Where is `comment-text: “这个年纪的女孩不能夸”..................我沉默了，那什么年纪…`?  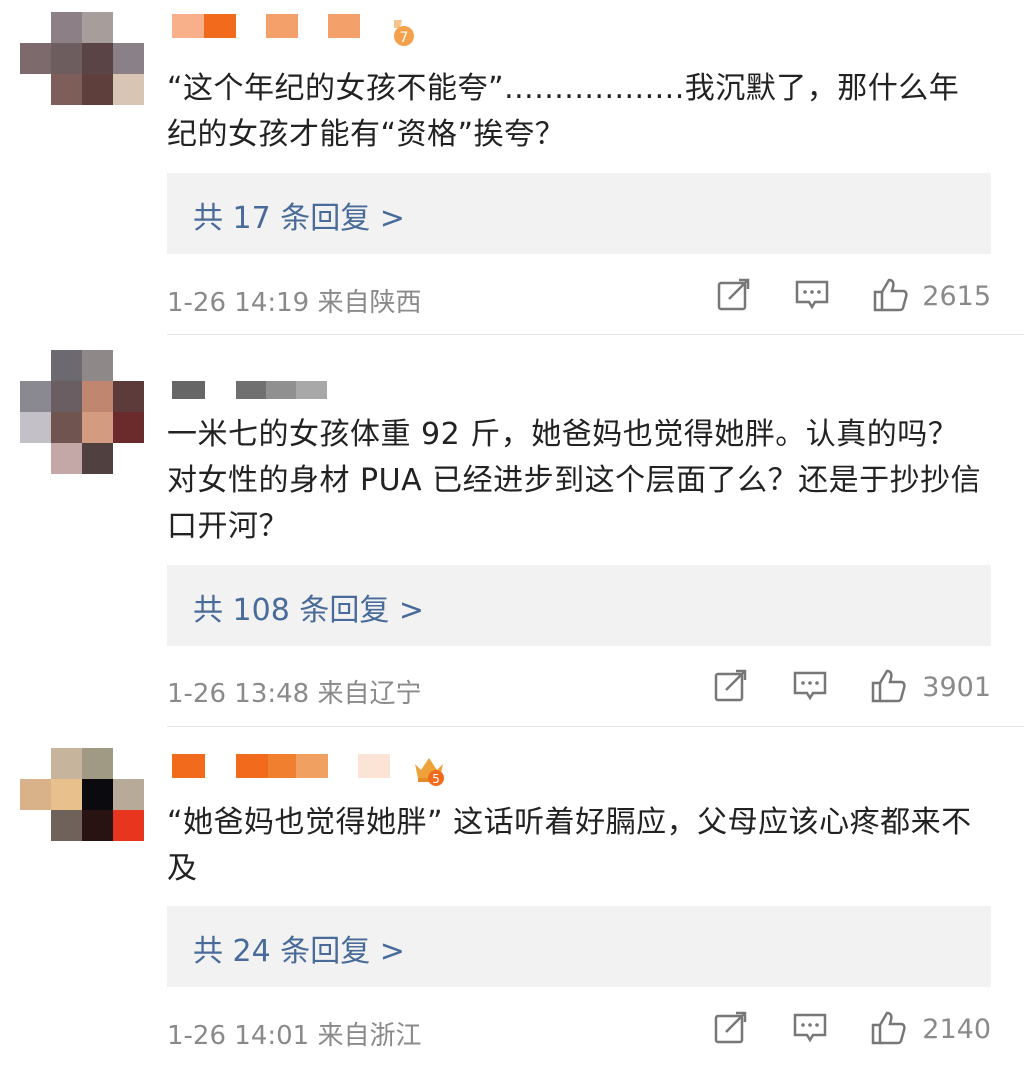 comment-text: “这个年纪的女孩不能夸”..................我沉默了，那什么年纪… is located at coordinates (563, 111).